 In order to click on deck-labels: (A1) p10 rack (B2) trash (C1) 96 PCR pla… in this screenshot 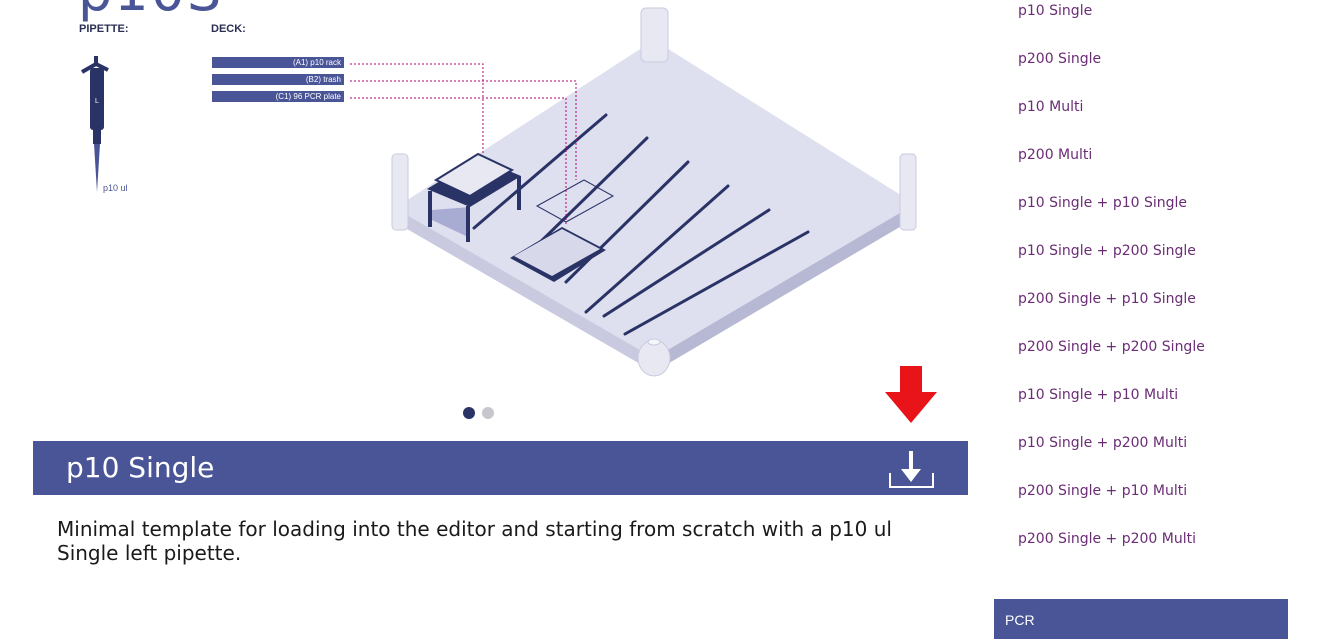, I will do `click(278, 82)`.